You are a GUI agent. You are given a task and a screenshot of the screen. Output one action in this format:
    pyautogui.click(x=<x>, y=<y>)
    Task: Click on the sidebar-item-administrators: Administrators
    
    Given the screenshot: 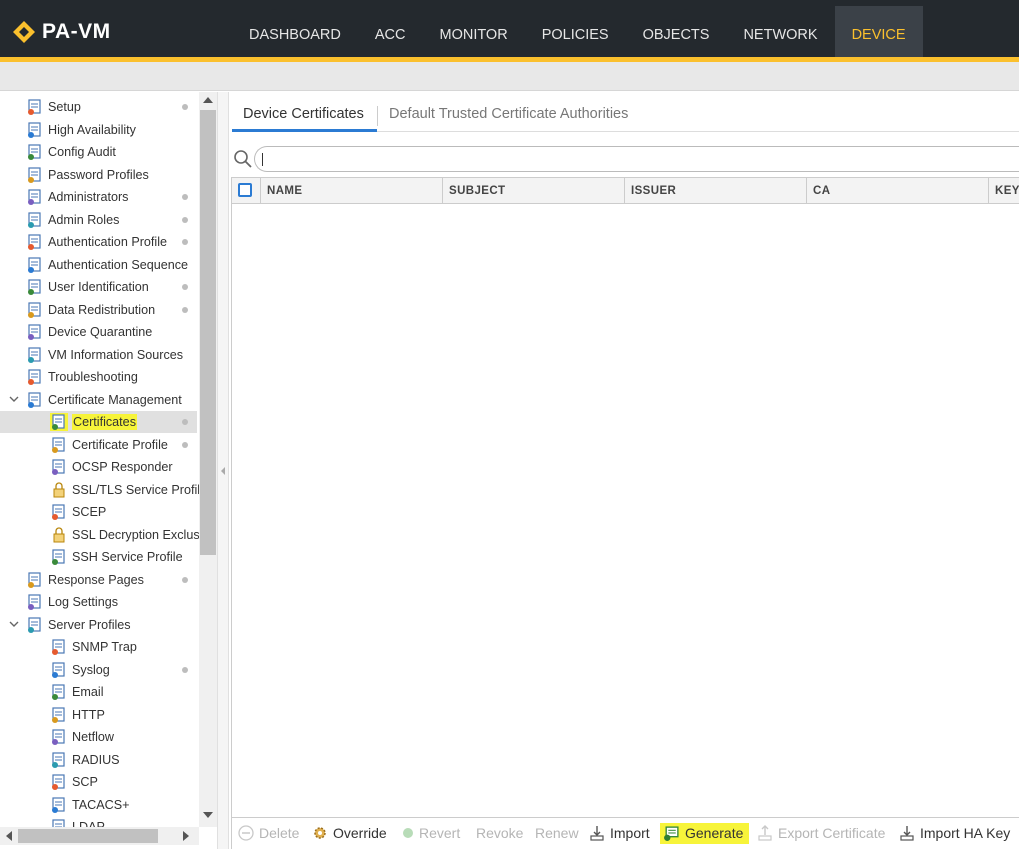 What is the action you would take?
    pyautogui.click(x=98, y=197)
    